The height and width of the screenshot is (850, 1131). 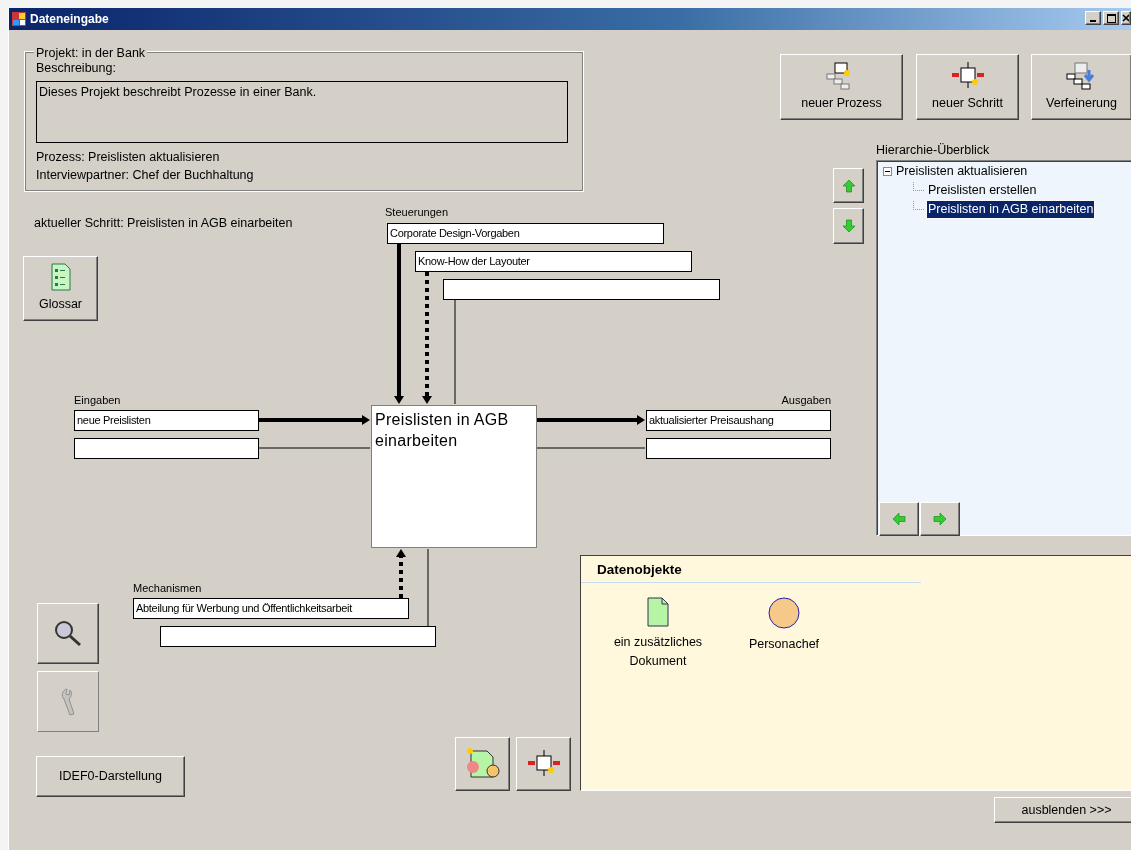 I want to click on add-step-button, so click(x=543, y=764).